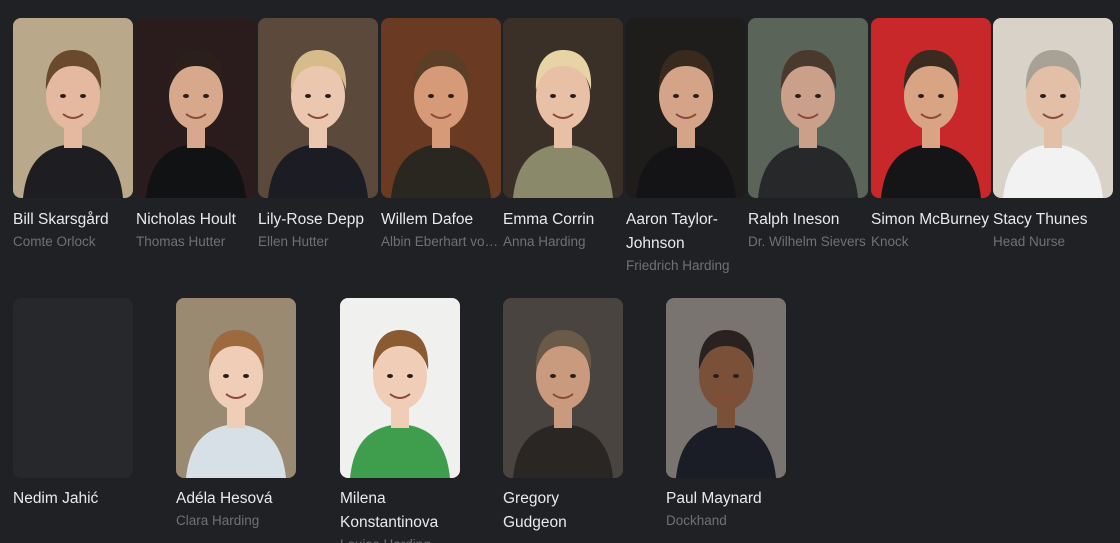  I want to click on cast-card-nicholas-hoult: Nicholas Hoult Thomas Hutter, so click(196, 135).